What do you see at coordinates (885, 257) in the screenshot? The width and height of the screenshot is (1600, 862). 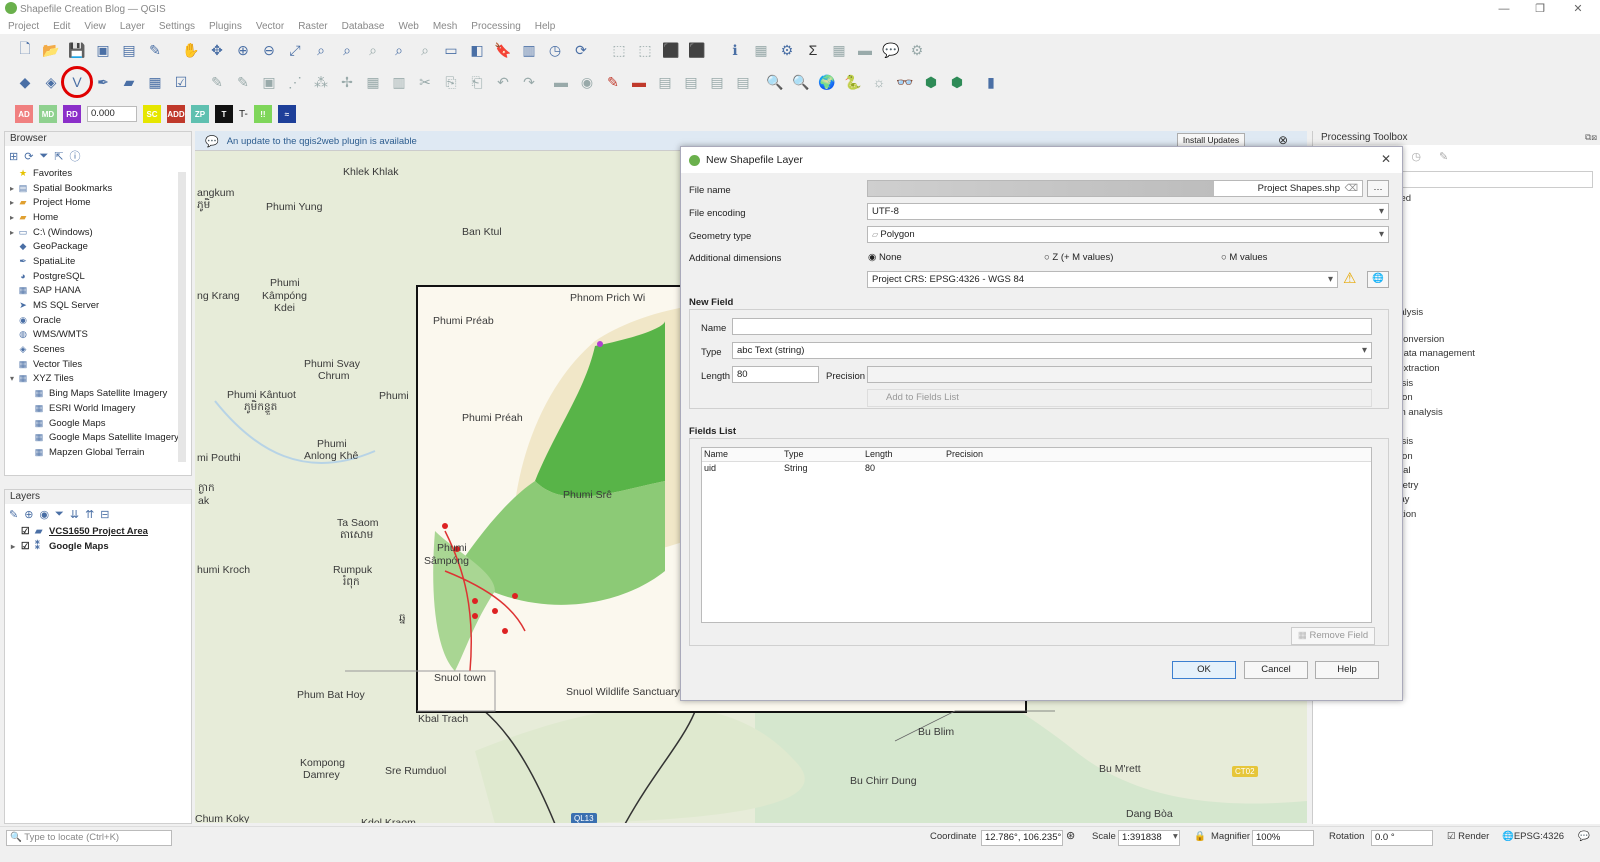 I see `radio-none: ◉ None` at bounding box center [885, 257].